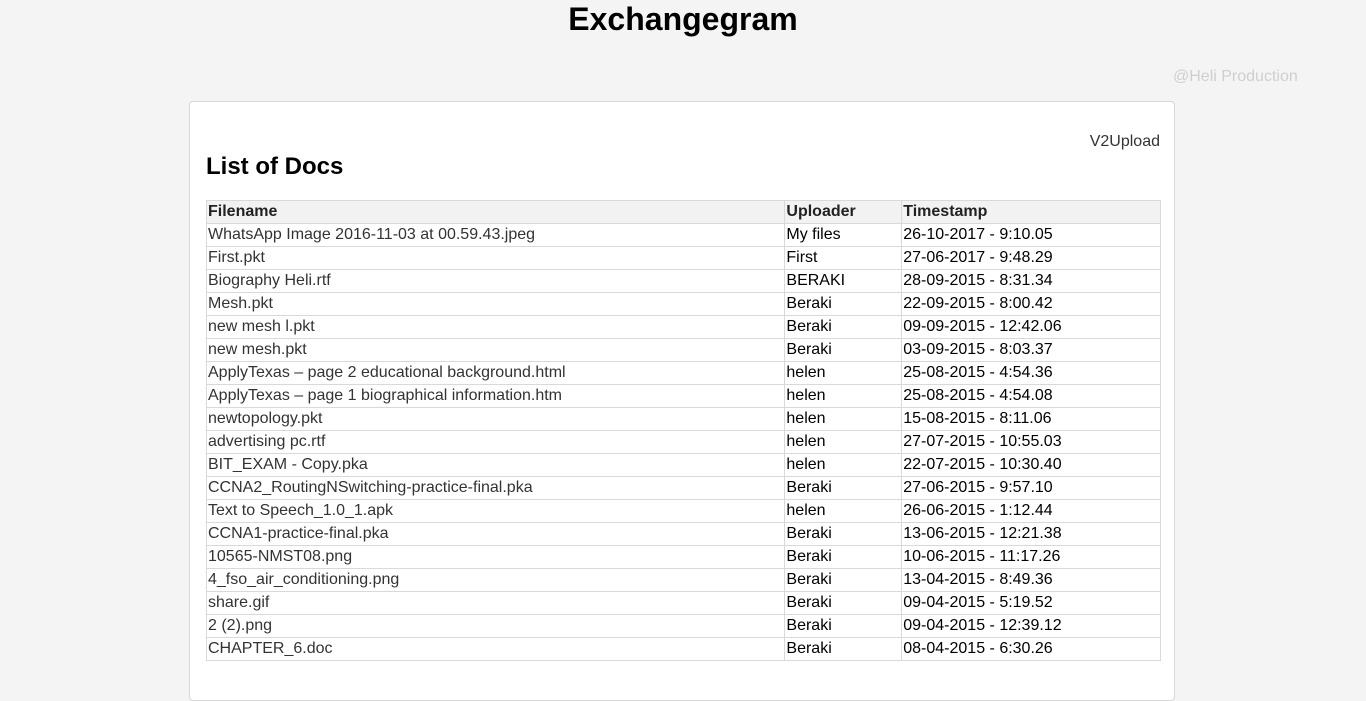 This screenshot has width=1366, height=701. Describe the element at coordinates (1031, 396) in the screenshot. I see `timestamp-cell: 25-08-2015 - 4:54.08` at that location.